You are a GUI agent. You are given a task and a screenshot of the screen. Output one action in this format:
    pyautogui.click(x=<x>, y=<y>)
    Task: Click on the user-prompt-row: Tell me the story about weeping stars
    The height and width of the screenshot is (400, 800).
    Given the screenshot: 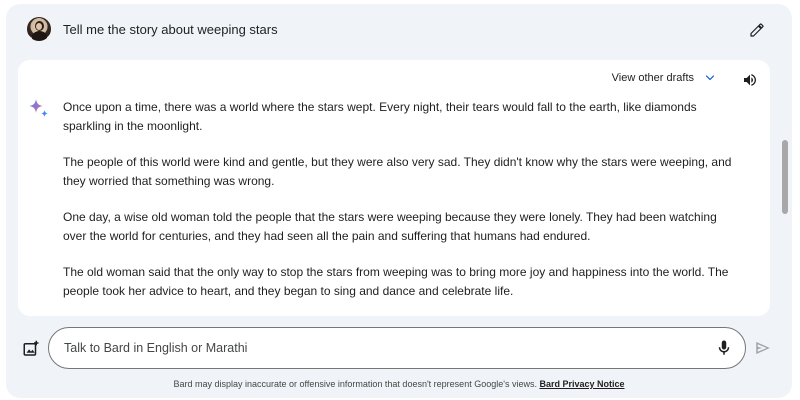 What is the action you would take?
    pyautogui.click(x=399, y=30)
    